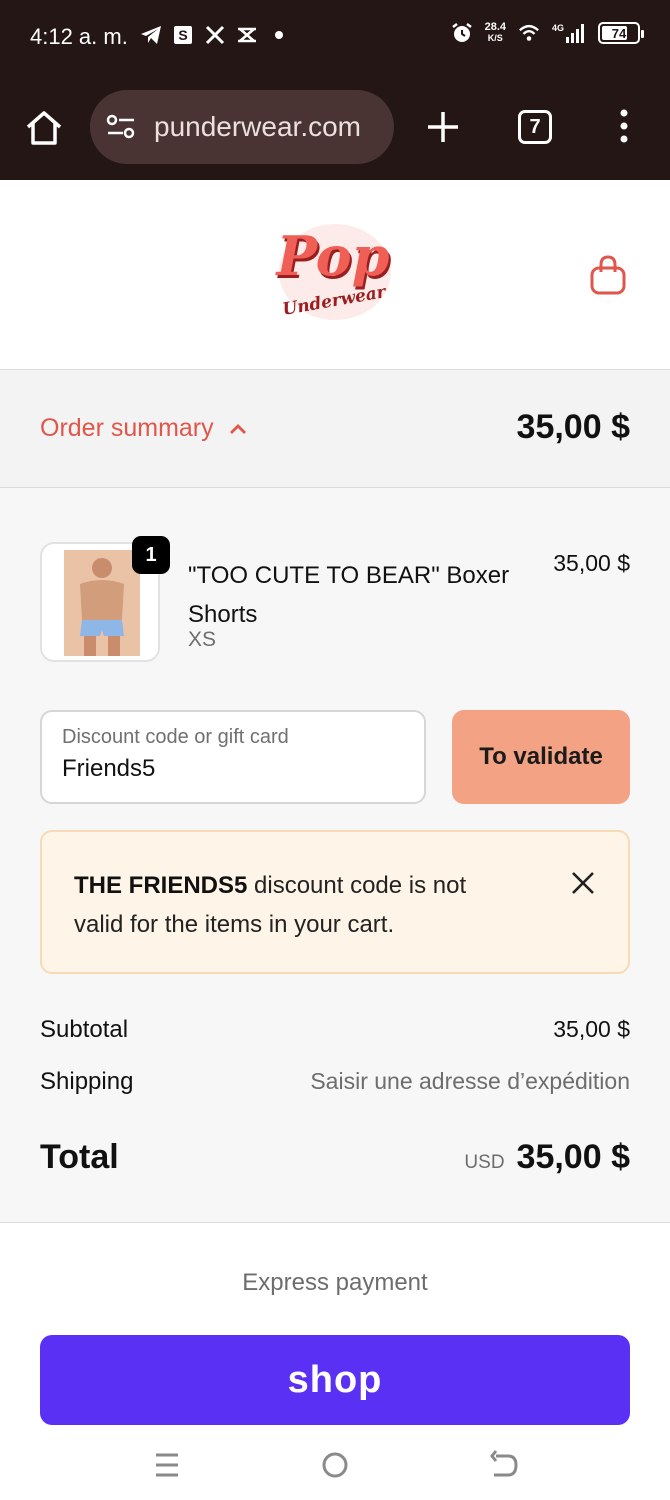  What do you see at coordinates (237, 428) in the screenshot?
I see `chevron-up-icon` at bounding box center [237, 428].